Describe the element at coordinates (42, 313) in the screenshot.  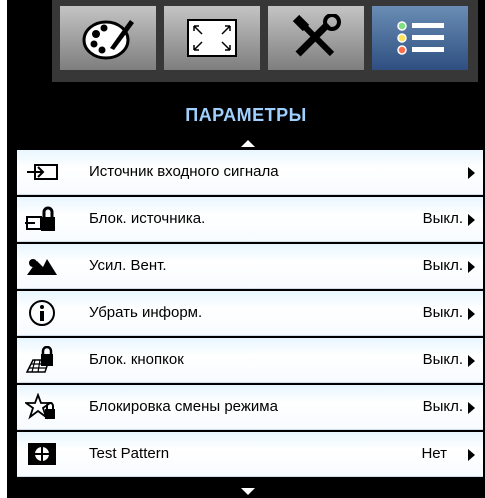
I see `info-icon` at that location.